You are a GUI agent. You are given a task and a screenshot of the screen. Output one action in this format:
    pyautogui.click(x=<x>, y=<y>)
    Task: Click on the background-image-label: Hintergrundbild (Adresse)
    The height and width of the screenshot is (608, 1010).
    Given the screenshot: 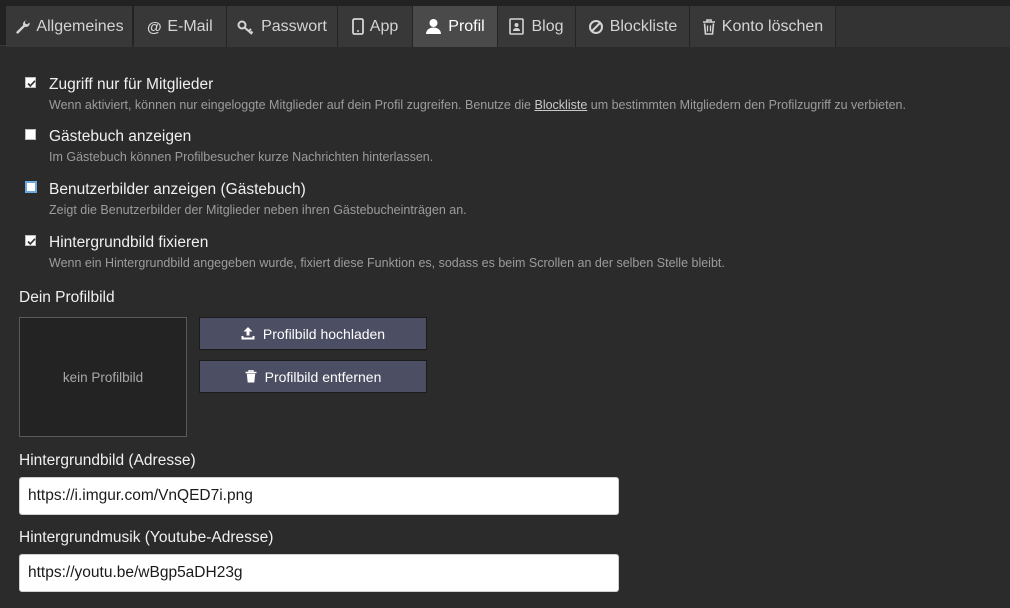 What is the action you would take?
    pyautogui.click(x=107, y=460)
    